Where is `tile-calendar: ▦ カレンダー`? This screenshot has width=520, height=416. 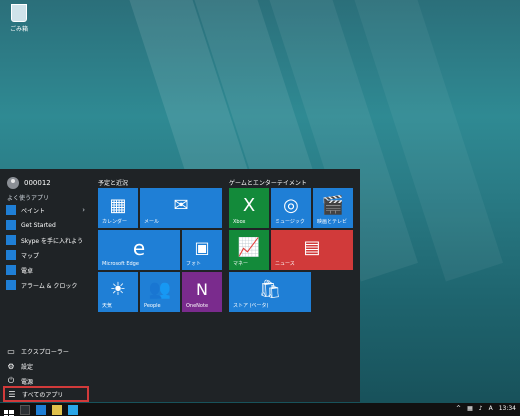 tile-calendar: ▦ カレンダー is located at coordinates (118, 208).